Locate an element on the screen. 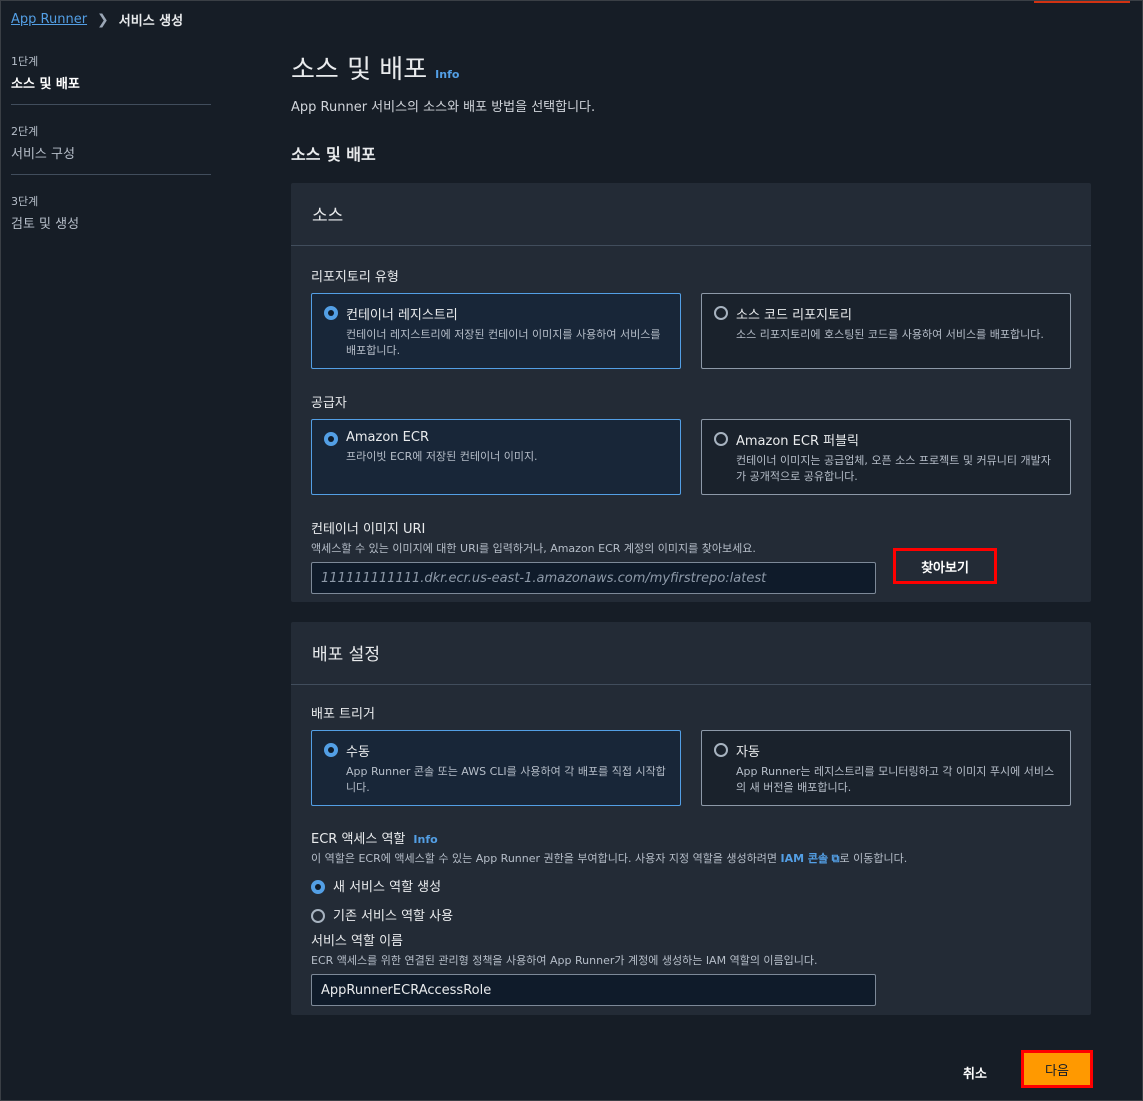  ecr-role-desc-suffix: 로 이동합니다. is located at coordinates (873, 858).